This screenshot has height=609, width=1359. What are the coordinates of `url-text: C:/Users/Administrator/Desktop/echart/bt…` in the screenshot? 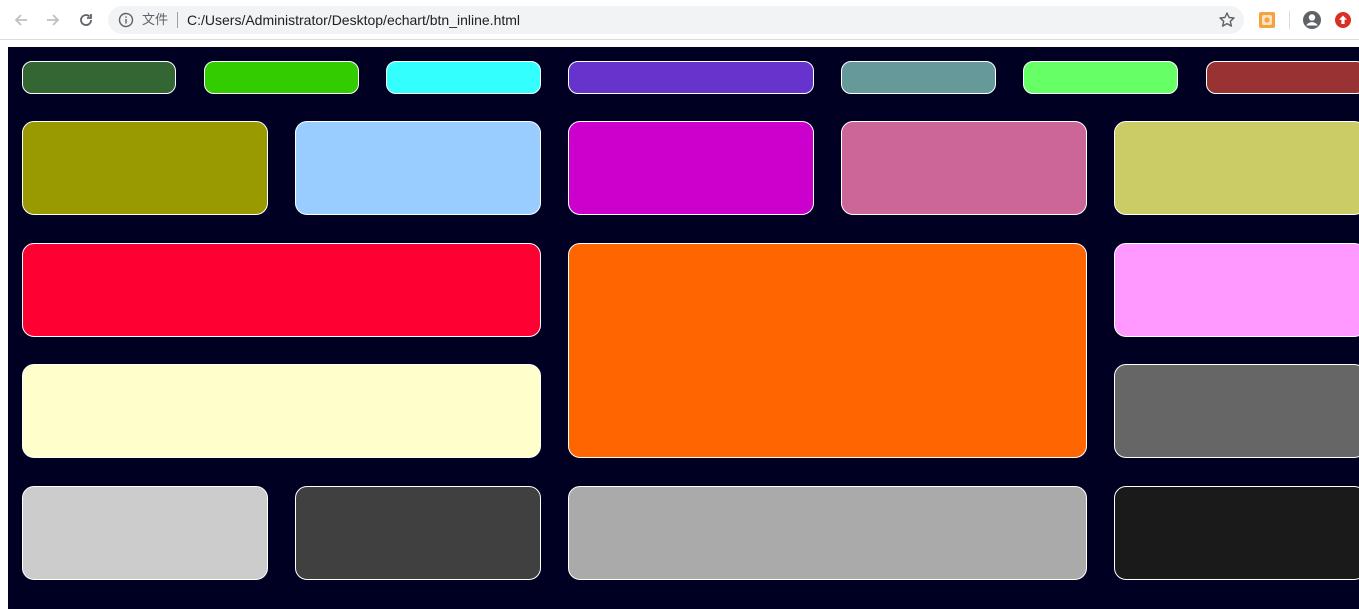 It's located at (353, 20).